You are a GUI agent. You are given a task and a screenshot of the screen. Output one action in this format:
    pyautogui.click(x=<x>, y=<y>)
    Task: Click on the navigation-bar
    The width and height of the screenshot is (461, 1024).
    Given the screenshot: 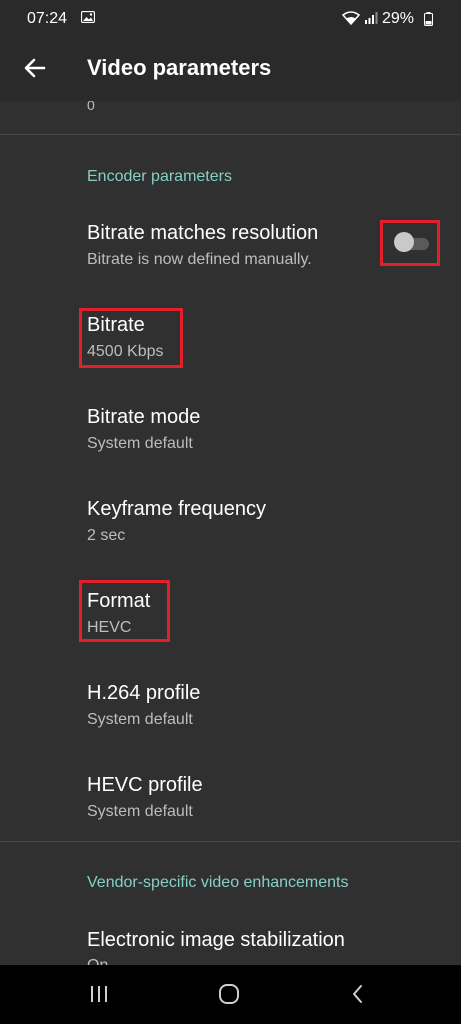 What is the action you would take?
    pyautogui.click(x=230, y=994)
    